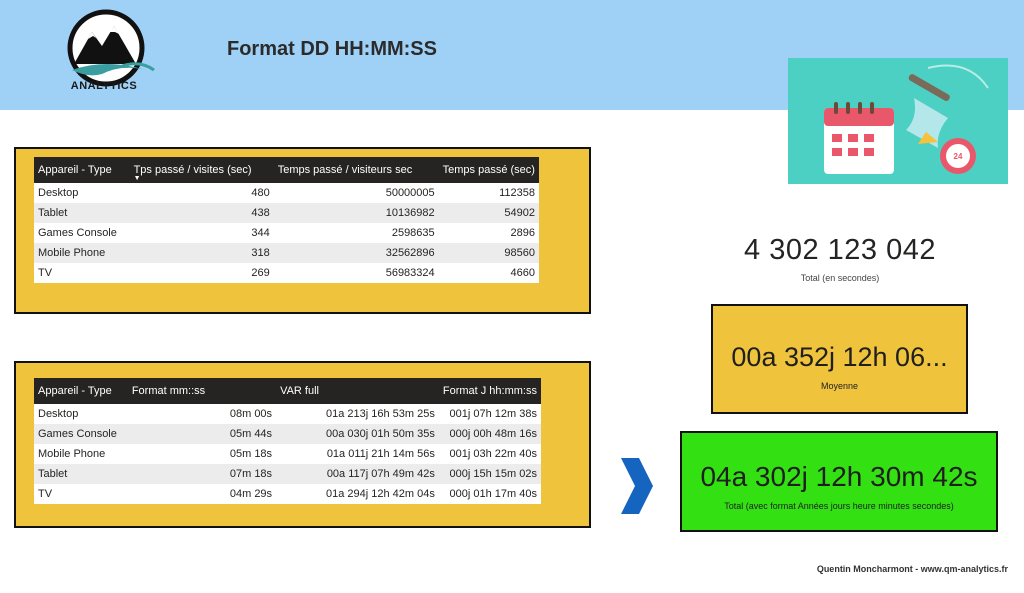 This screenshot has width=1024, height=593. What do you see at coordinates (201, 253) in the screenshot?
I see `cell-time-per-visit: 318` at bounding box center [201, 253].